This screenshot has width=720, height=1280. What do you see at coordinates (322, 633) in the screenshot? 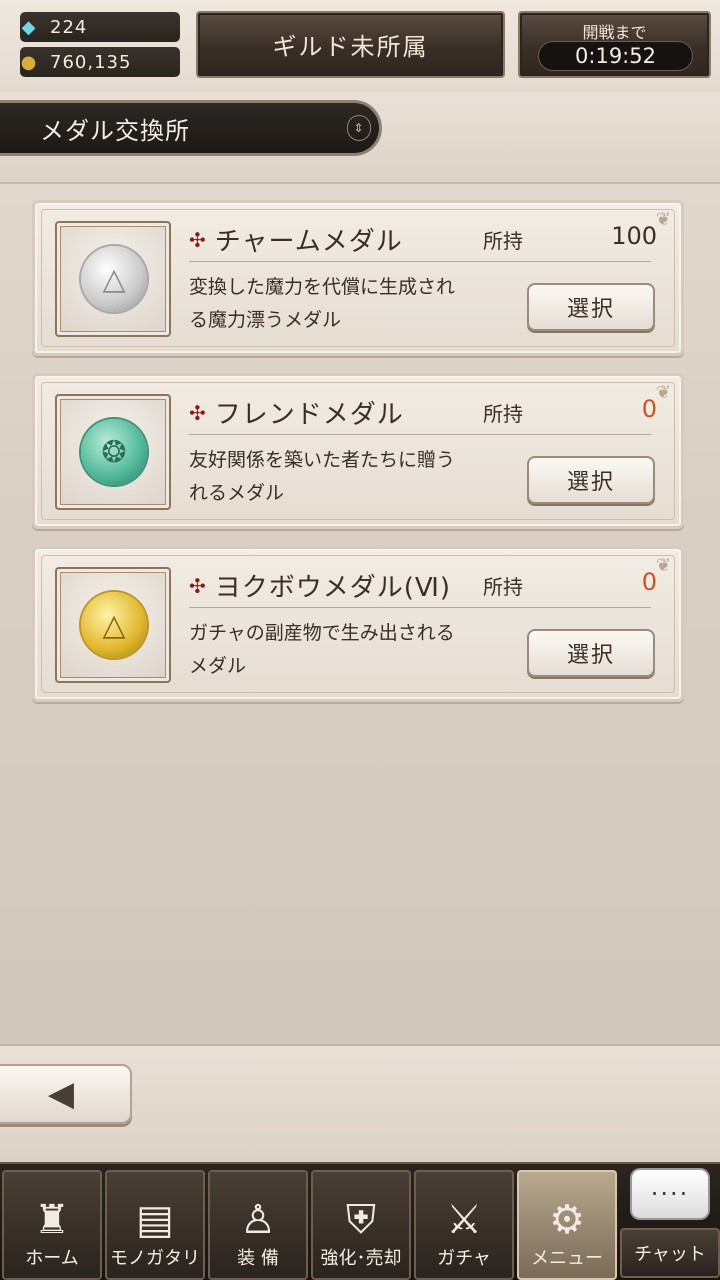
I see `medal-description-line: ガチャの副産物で生み出される` at bounding box center [322, 633].